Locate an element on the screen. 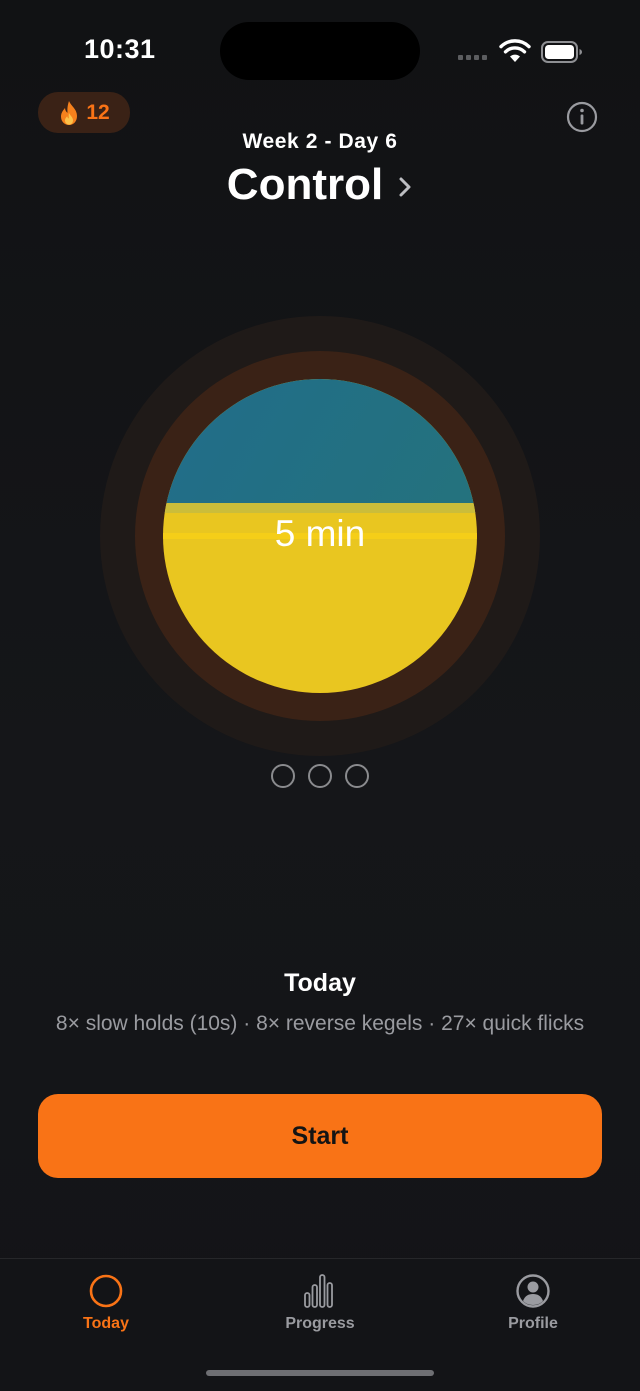 This screenshot has width=640, height=1391. week-day-label: Week 2 - Day 6 is located at coordinates (320, 141).